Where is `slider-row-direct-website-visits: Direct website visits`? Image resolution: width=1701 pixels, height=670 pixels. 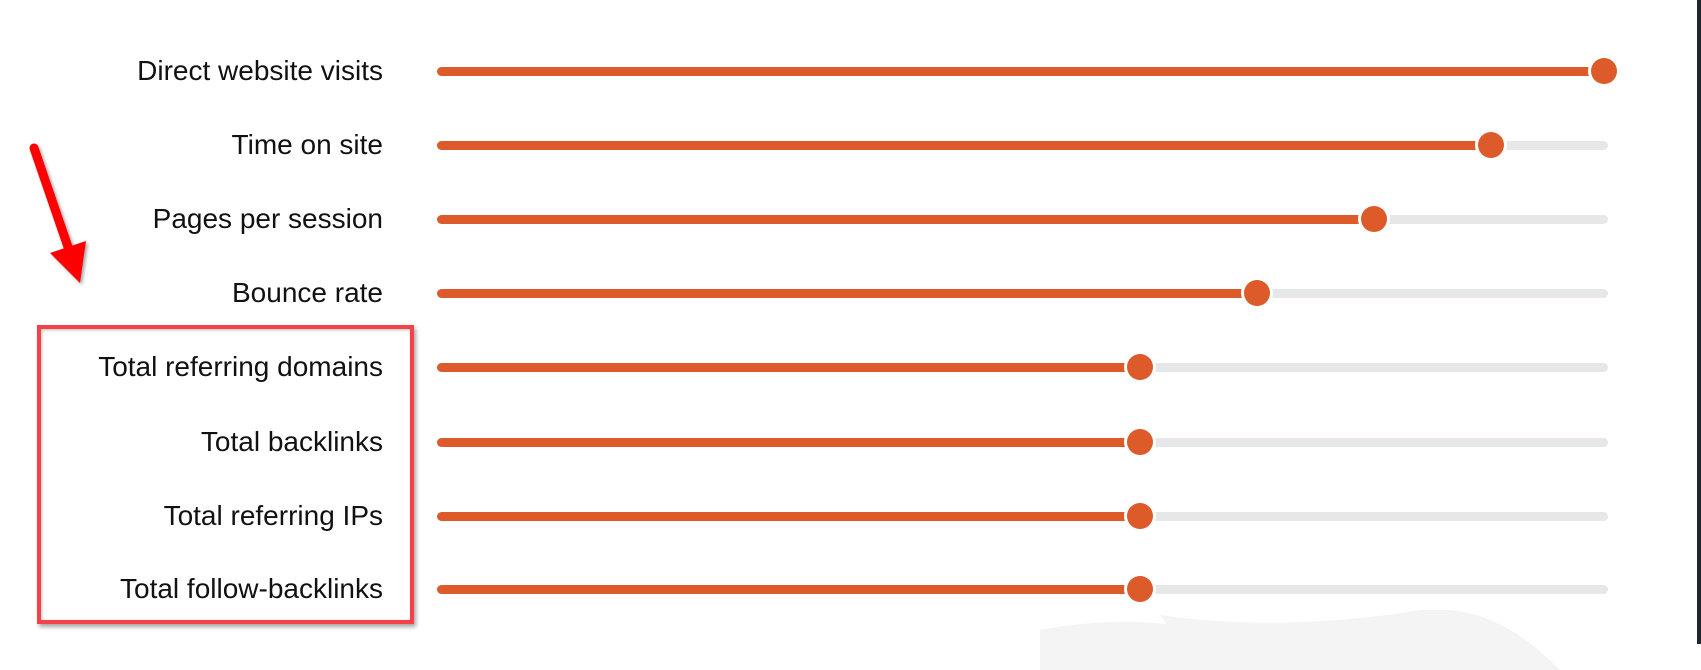
slider-row-direct-website-visits: Direct website visits is located at coordinates (830, 71).